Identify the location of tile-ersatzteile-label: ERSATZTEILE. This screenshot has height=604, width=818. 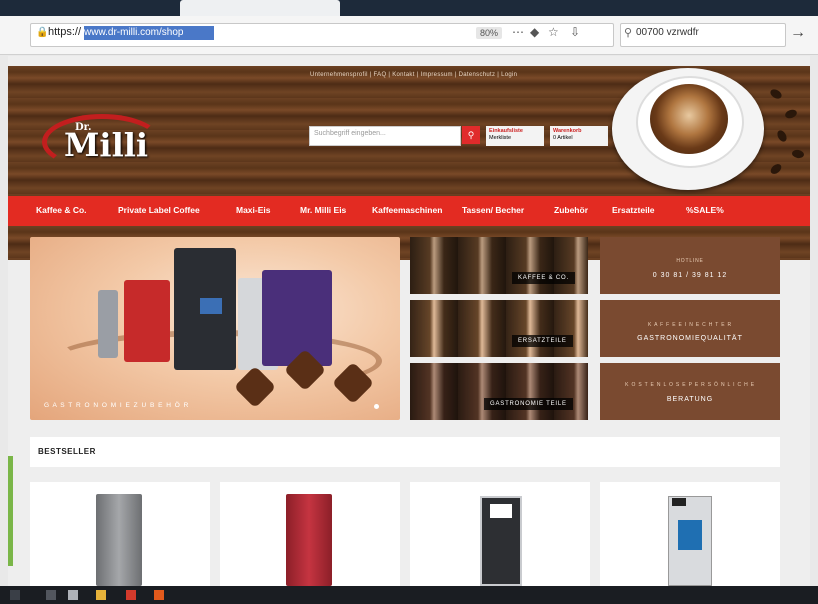
(542, 341).